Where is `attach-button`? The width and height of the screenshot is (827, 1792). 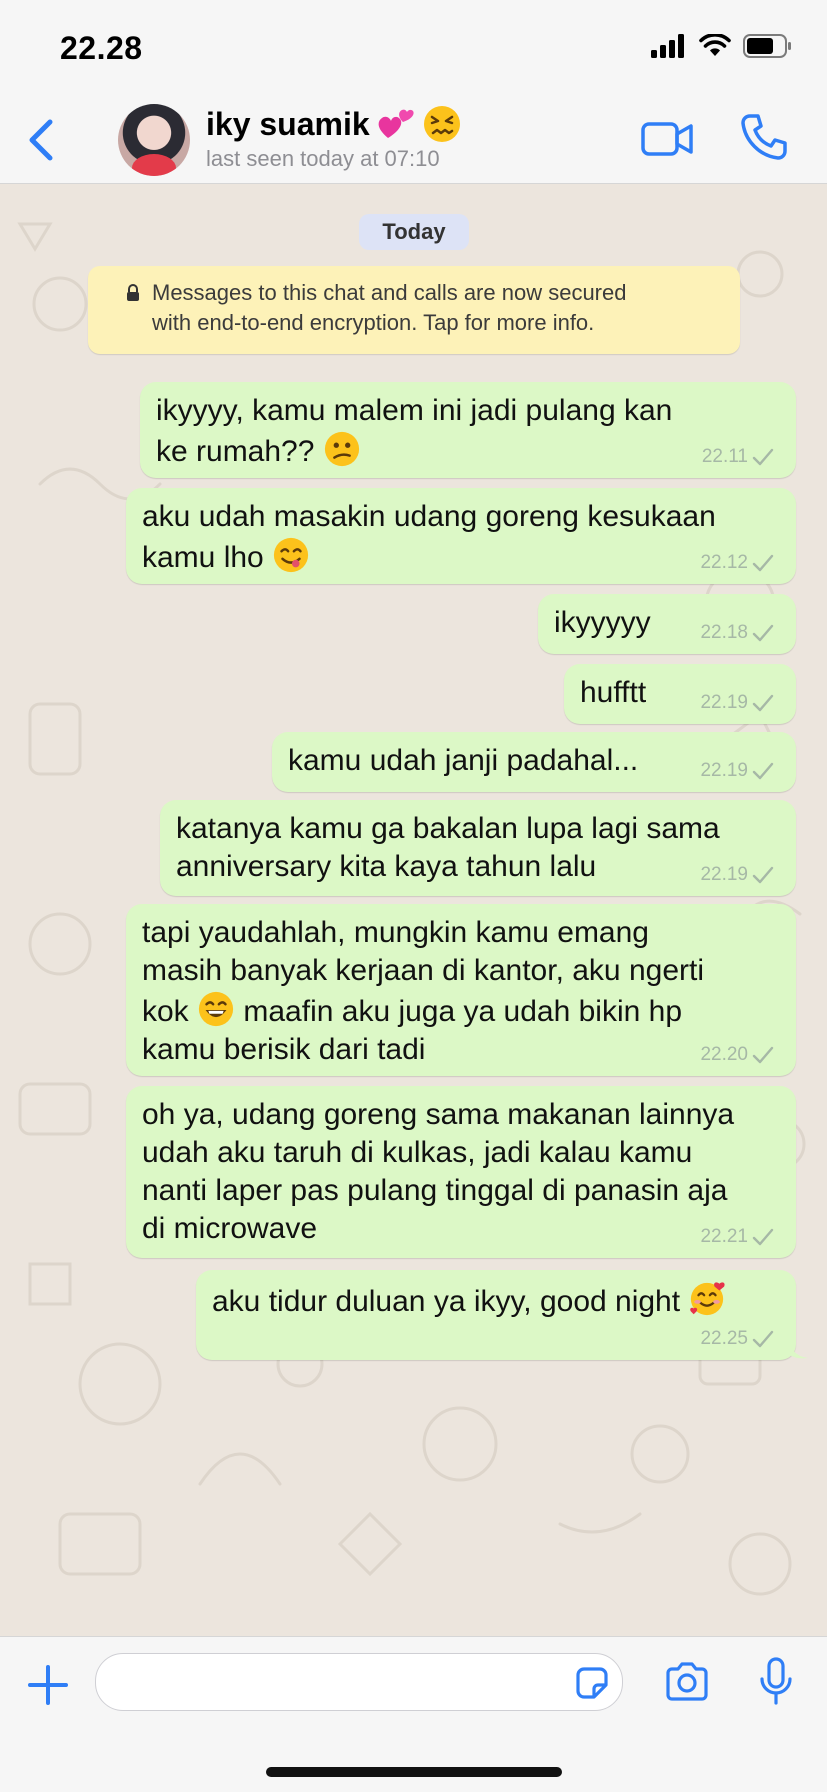
attach-button is located at coordinates (48, 1685).